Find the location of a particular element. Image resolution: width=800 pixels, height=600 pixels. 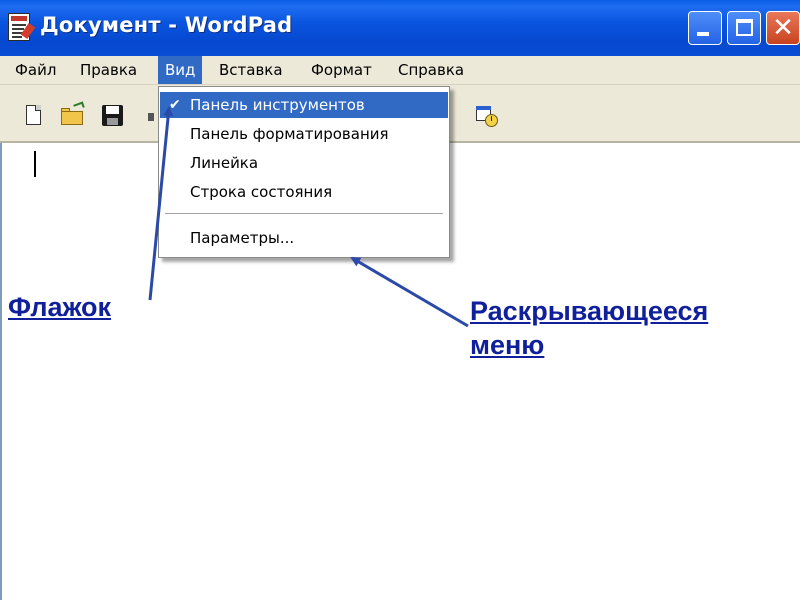

menu-option-label: Строка состояния is located at coordinates (261, 192).